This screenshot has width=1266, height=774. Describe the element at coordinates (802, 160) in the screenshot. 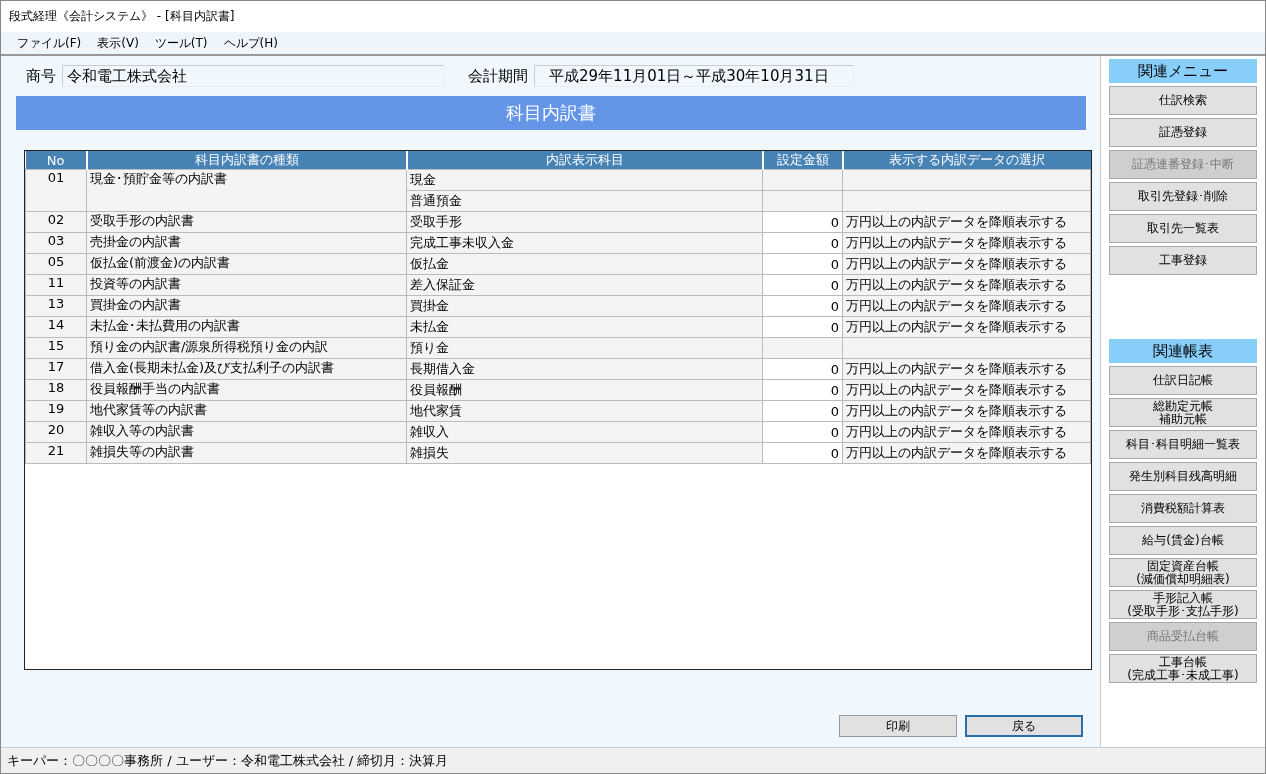

I see `column-header: 設定金額` at that location.